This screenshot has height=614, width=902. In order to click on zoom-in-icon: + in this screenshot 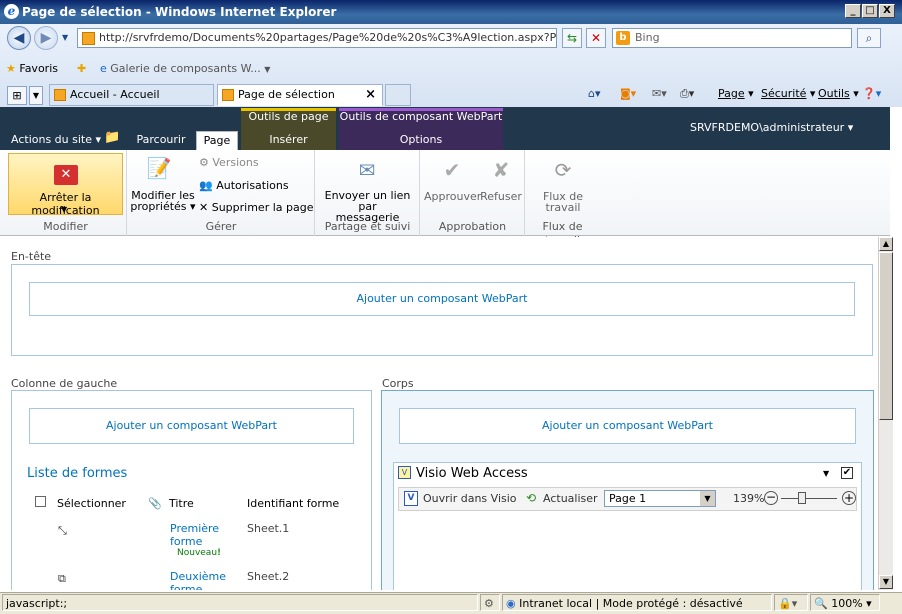, I will do `click(849, 498)`.